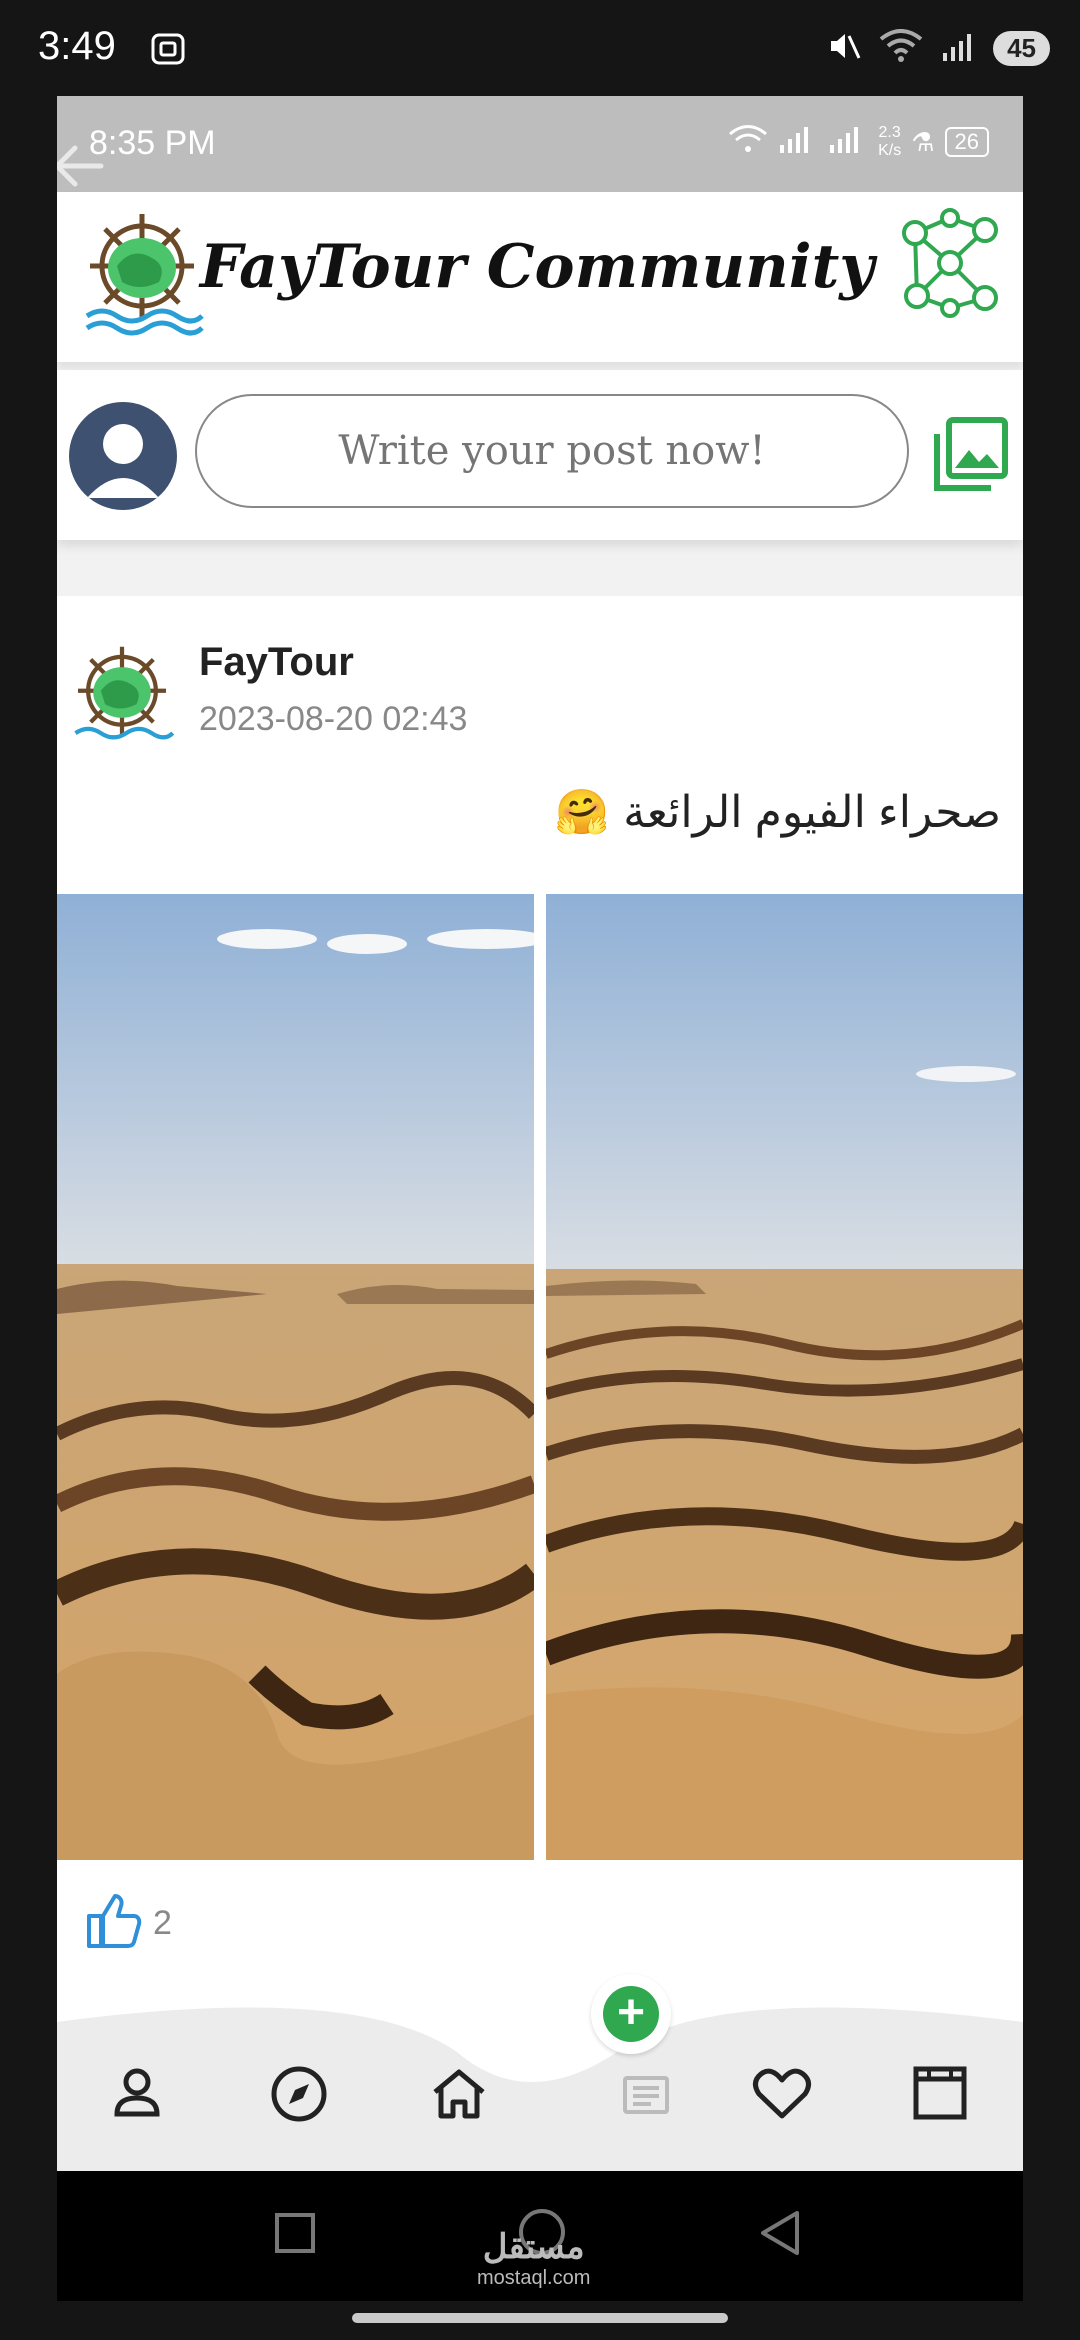  I want to click on plus-icon: +, so click(631, 2014).